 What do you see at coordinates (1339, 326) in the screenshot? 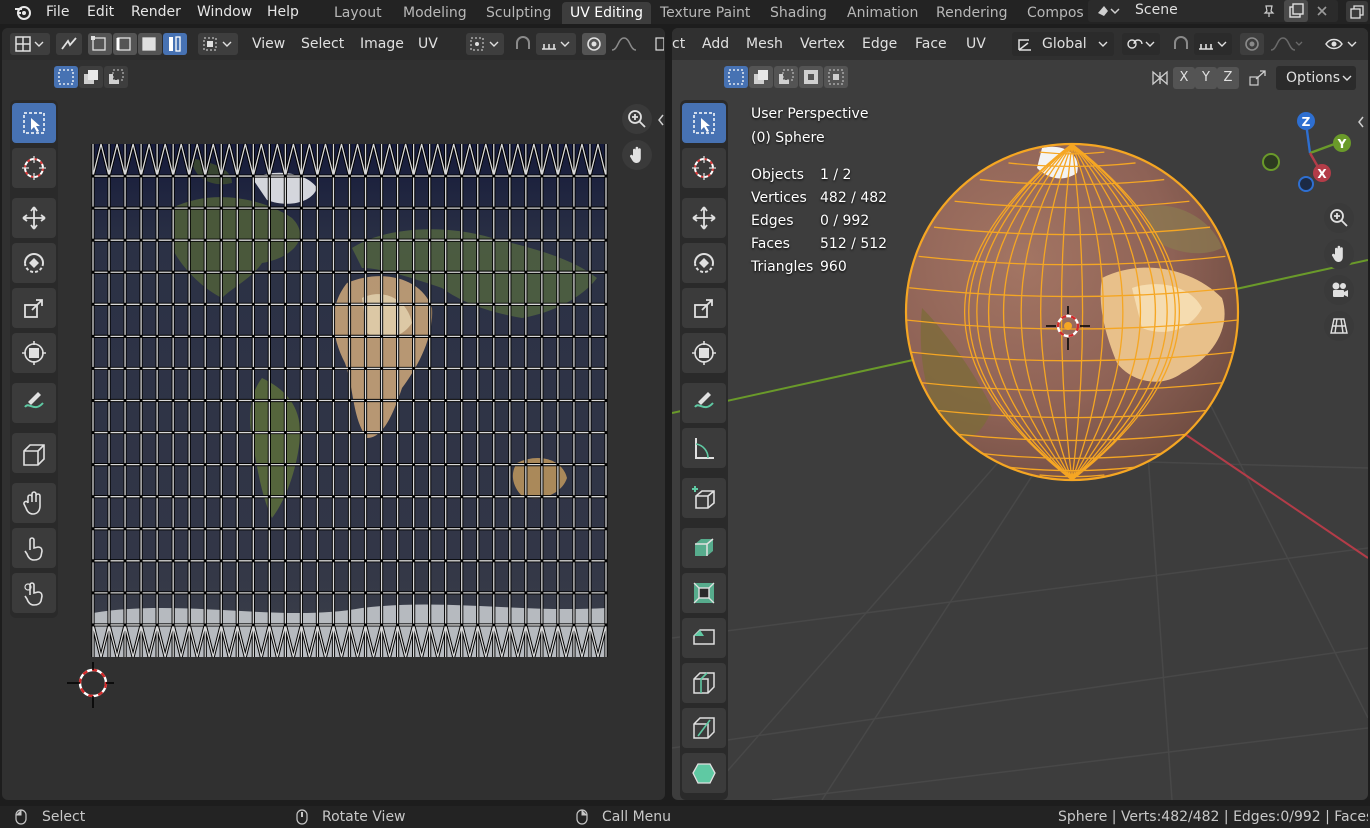
I see `ortho-grid-icon` at bounding box center [1339, 326].